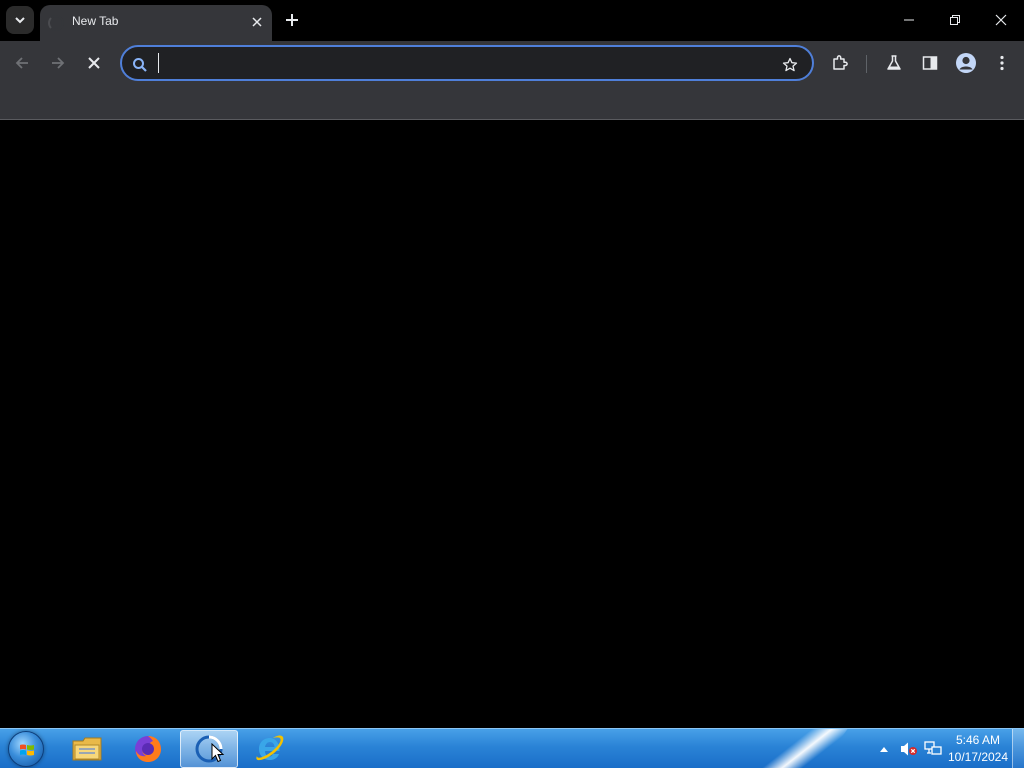 The image size is (1024, 768). I want to click on volume-button, so click(909, 749).